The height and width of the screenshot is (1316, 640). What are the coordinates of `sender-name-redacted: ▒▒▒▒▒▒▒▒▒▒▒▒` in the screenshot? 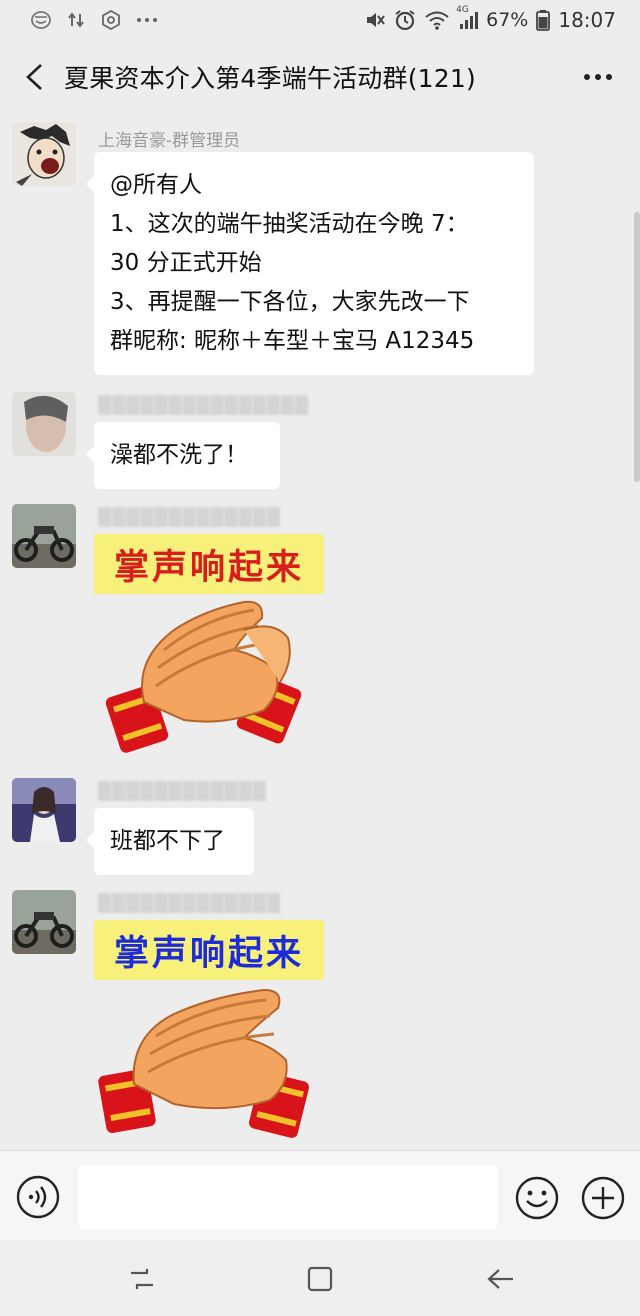 It's located at (182, 792).